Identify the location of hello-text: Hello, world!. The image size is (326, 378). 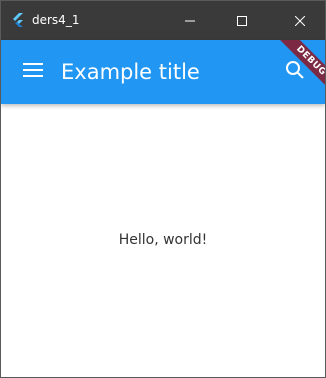
(163, 240).